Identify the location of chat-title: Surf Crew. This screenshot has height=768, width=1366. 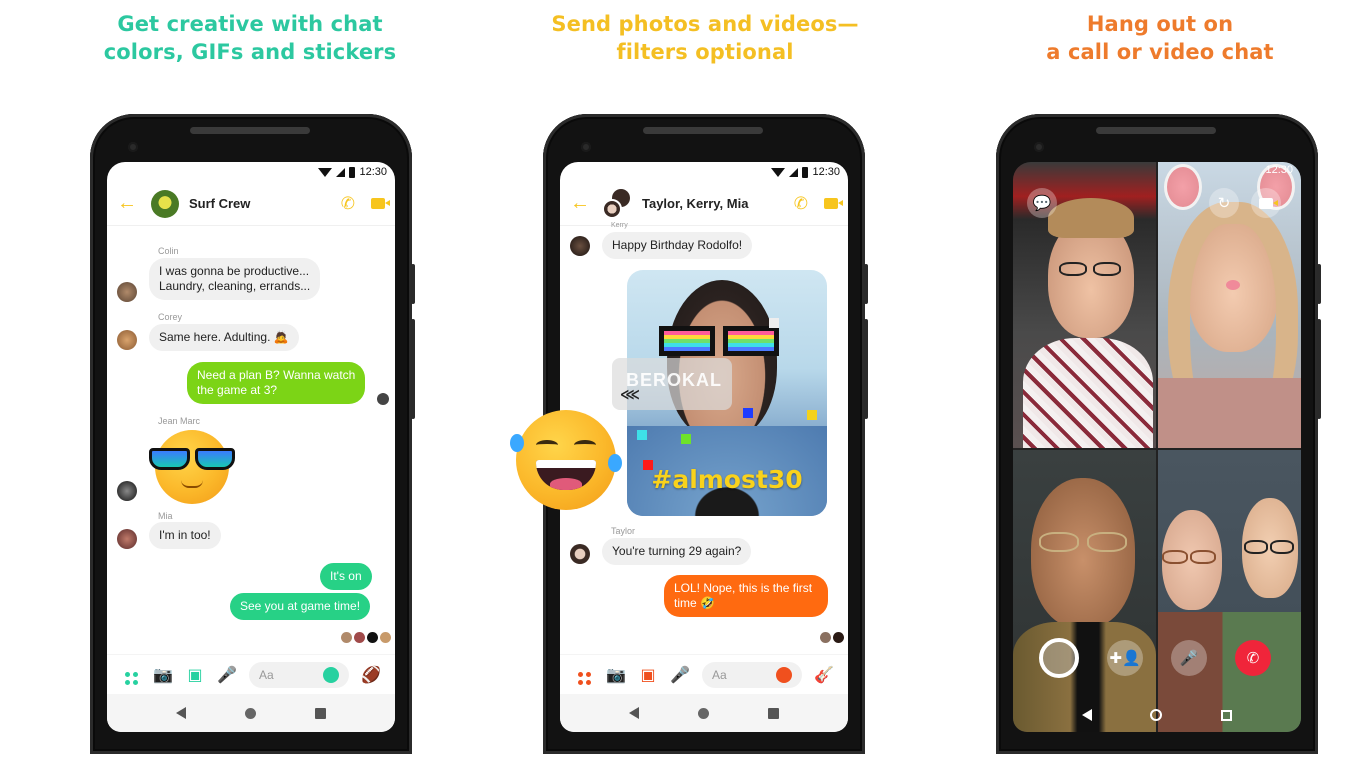
(257, 203).